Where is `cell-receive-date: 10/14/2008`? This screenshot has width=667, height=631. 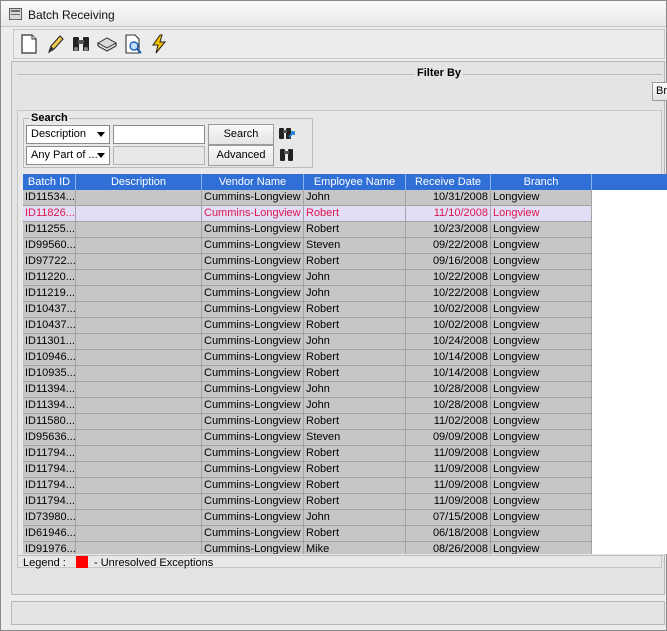 cell-receive-date: 10/14/2008 is located at coordinates (448, 374).